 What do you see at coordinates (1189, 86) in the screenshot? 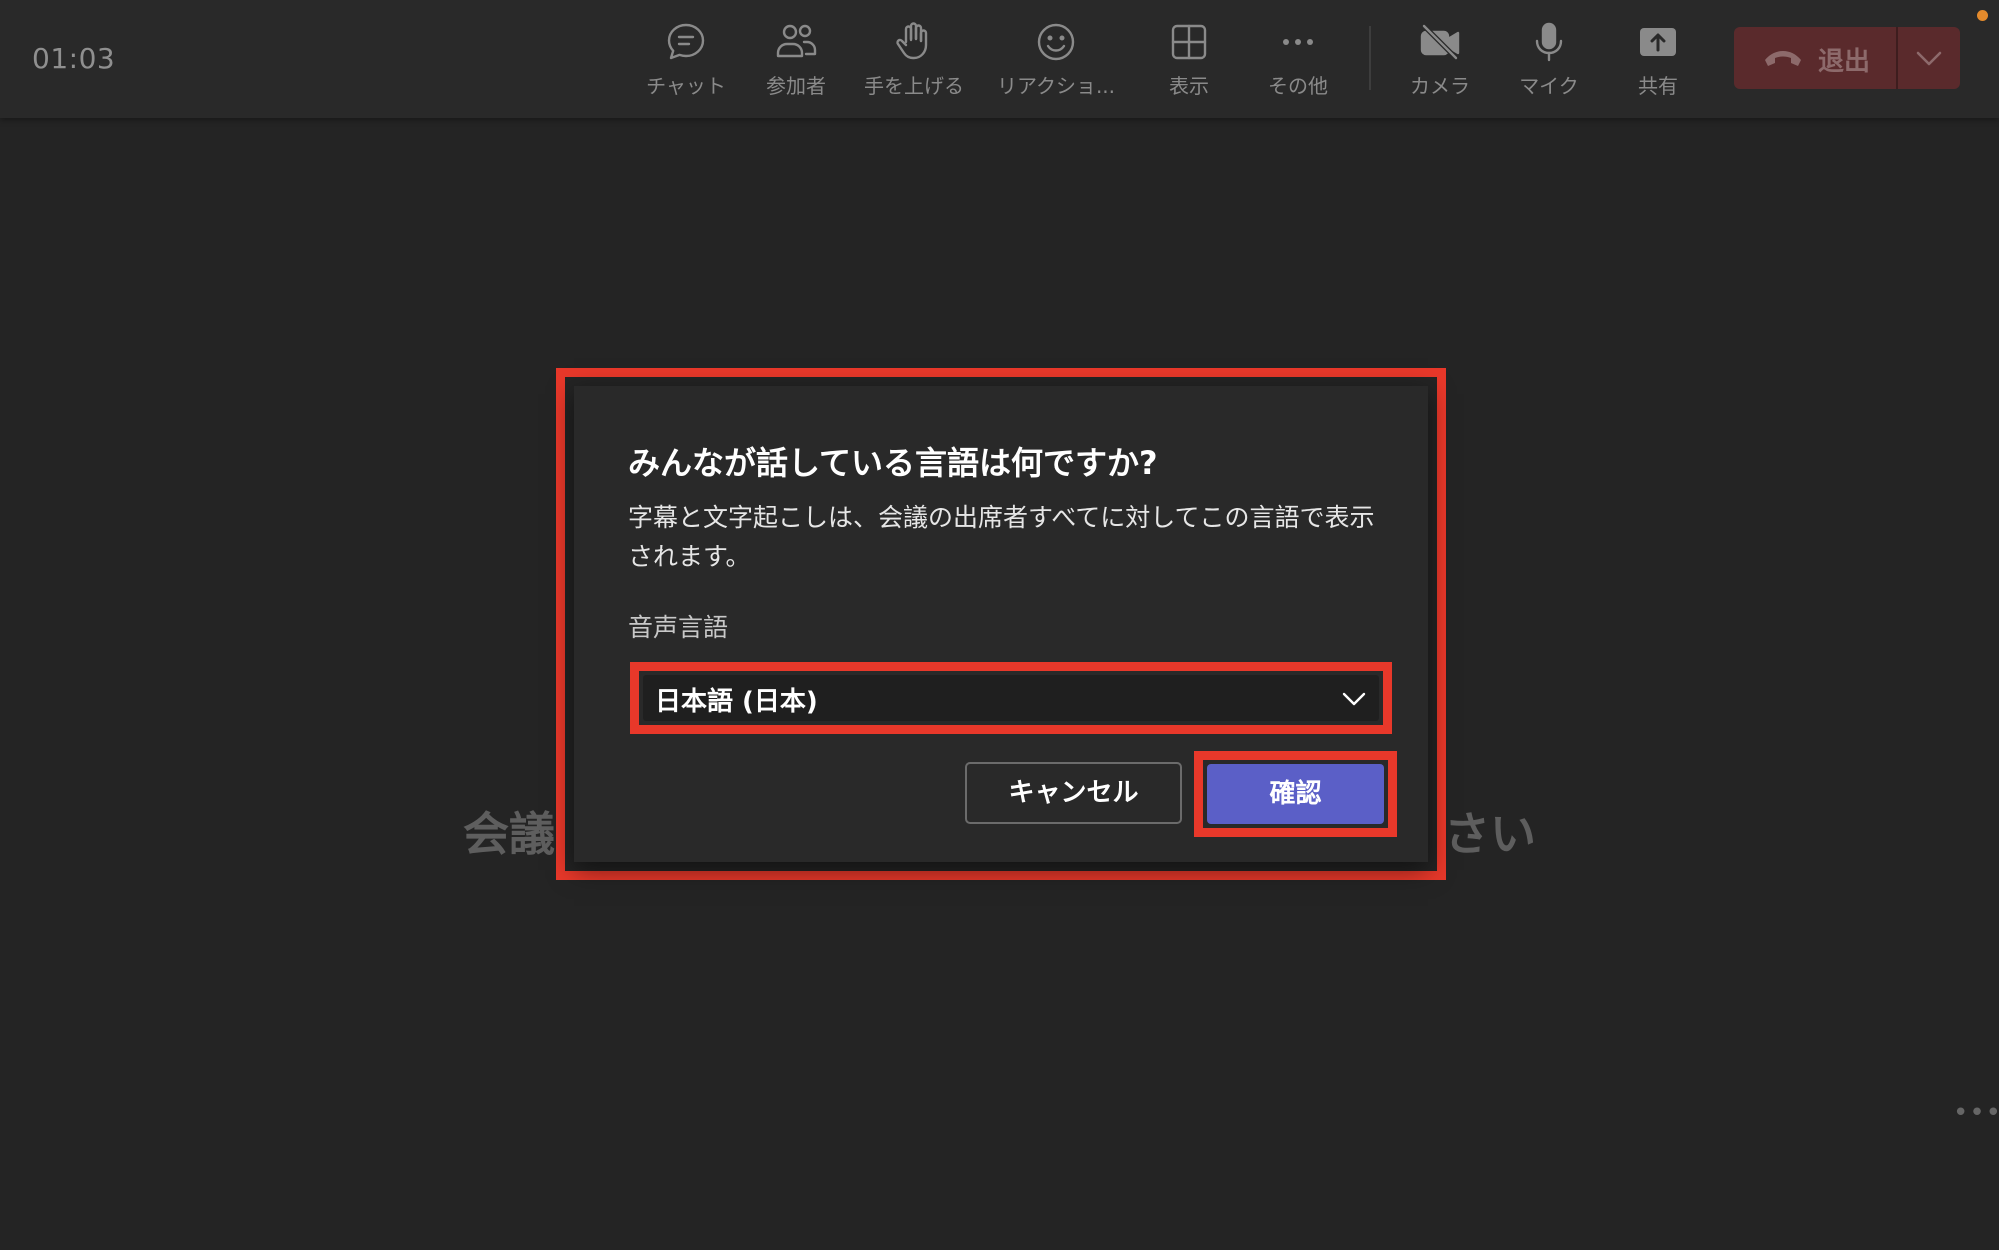
I see `view-label: 表示` at bounding box center [1189, 86].